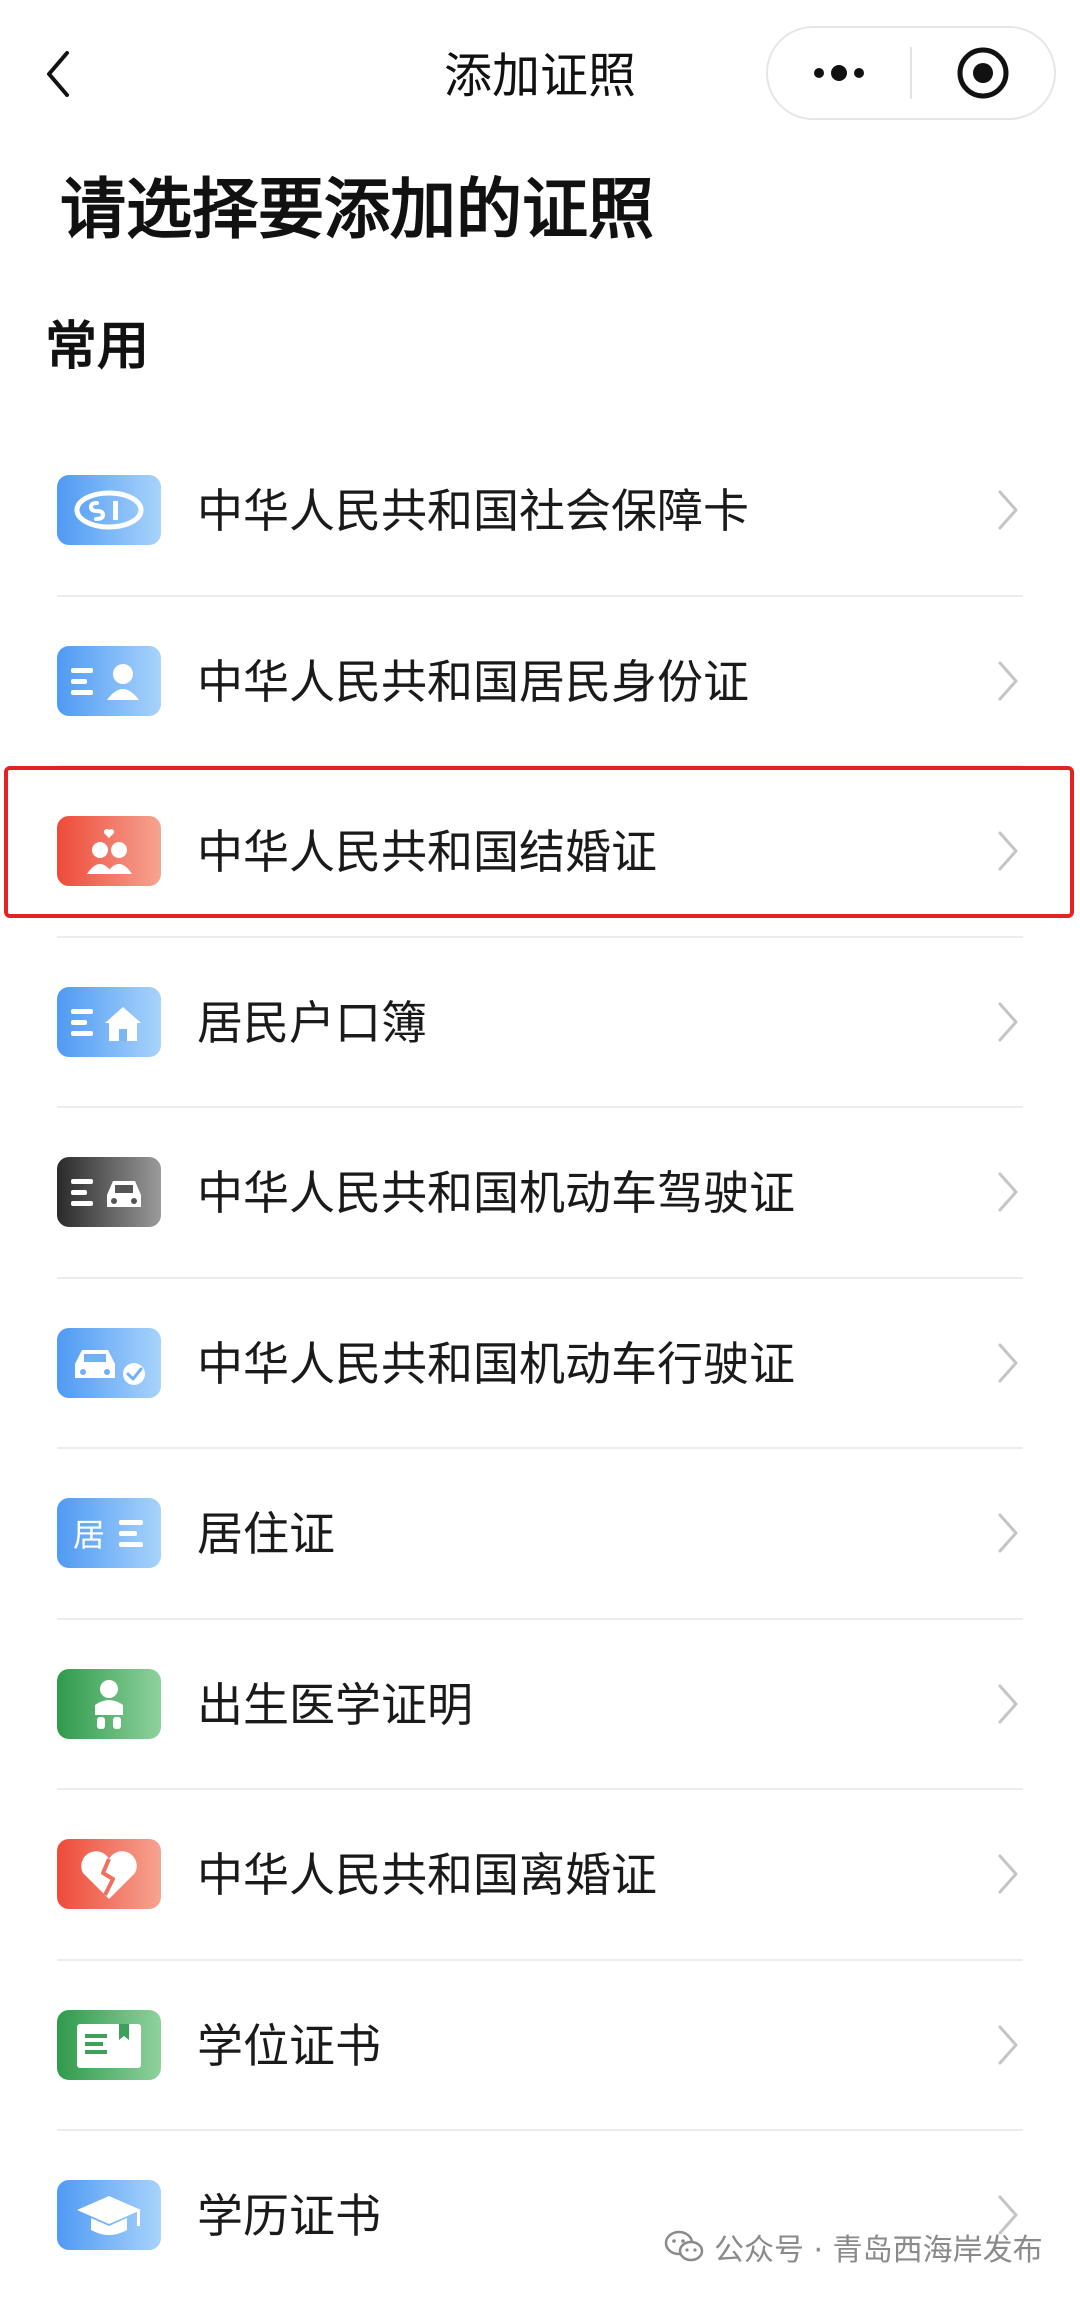 This screenshot has height=2302, width=1080. Describe the element at coordinates (540, 2046) in the screenshot. I see `list-item-degree-certificate: 学位证书` at that location.